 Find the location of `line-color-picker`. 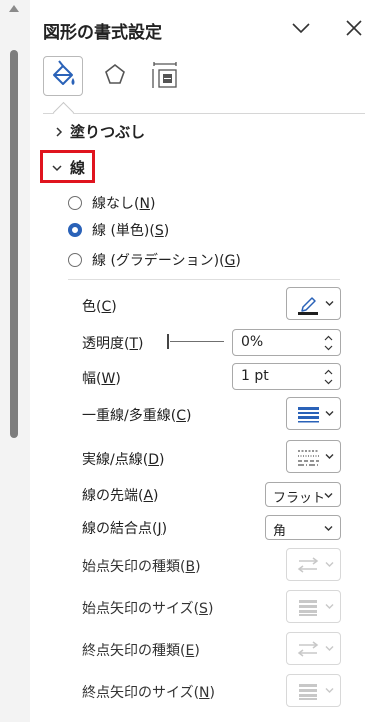

line-color-picker is located at coordinates (313, 303).